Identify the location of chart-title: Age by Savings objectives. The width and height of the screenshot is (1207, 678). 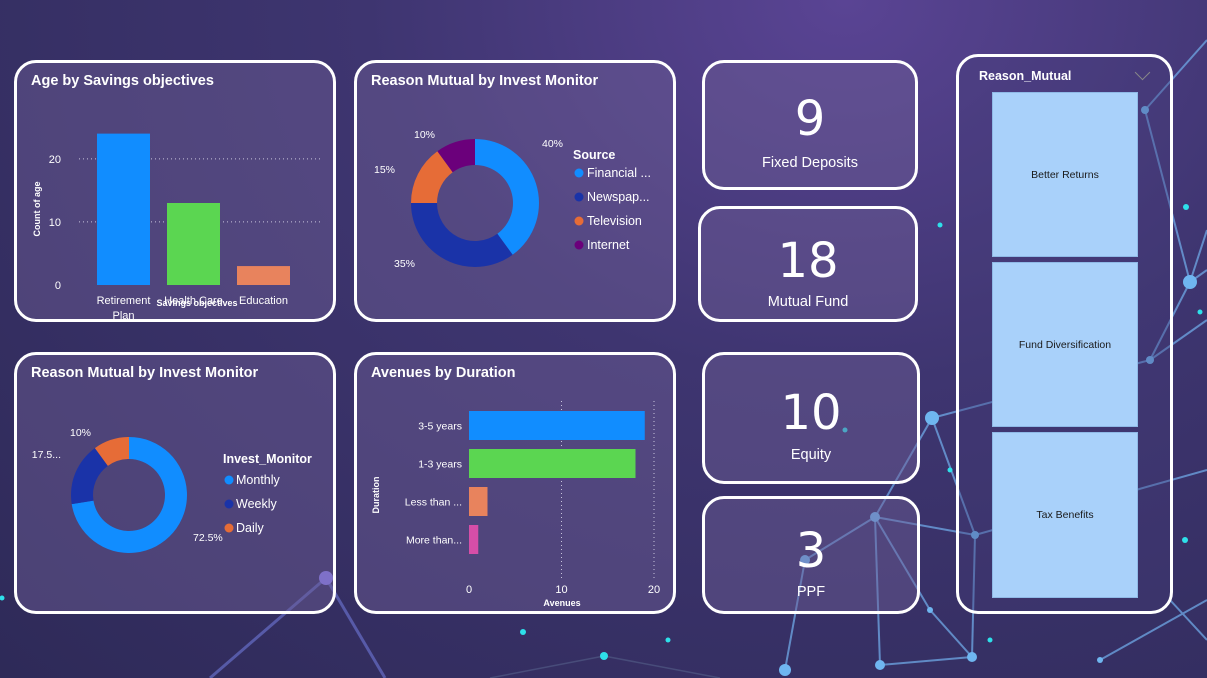
(122, 81).